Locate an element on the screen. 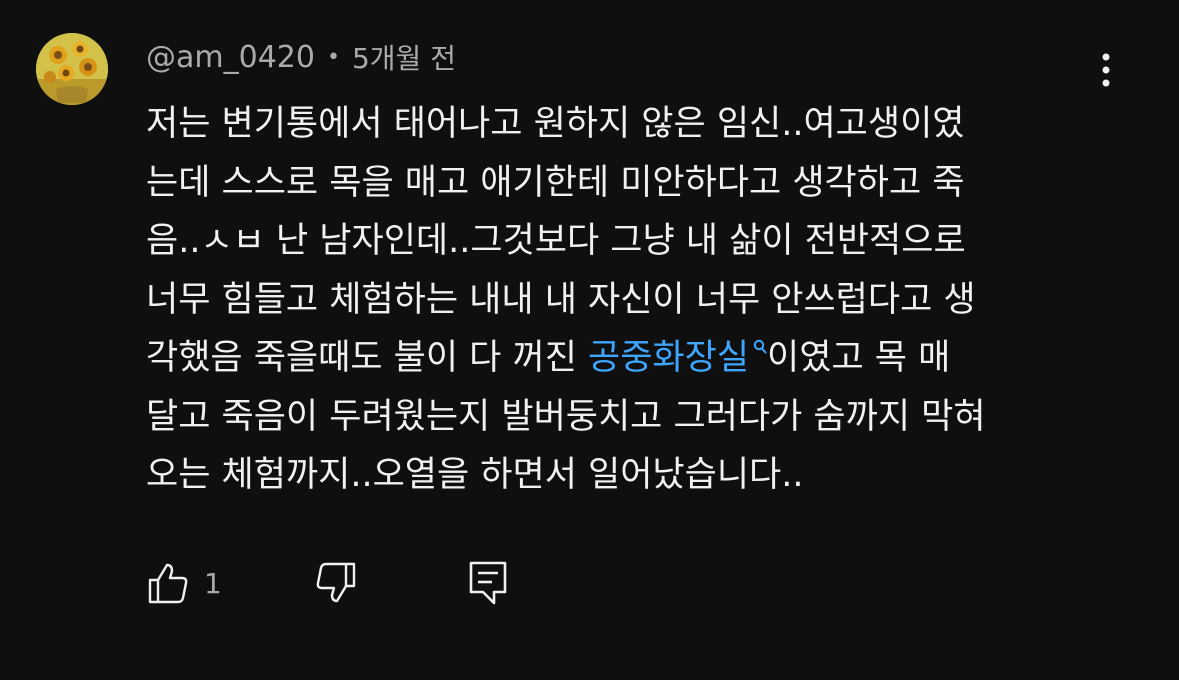 This screenshot has height=680, width=1179. comment-line: 각했음 죽을때도 불이 다 꺼진 공중화장실 이였고 목 매 is located at coordinates (626, 358).